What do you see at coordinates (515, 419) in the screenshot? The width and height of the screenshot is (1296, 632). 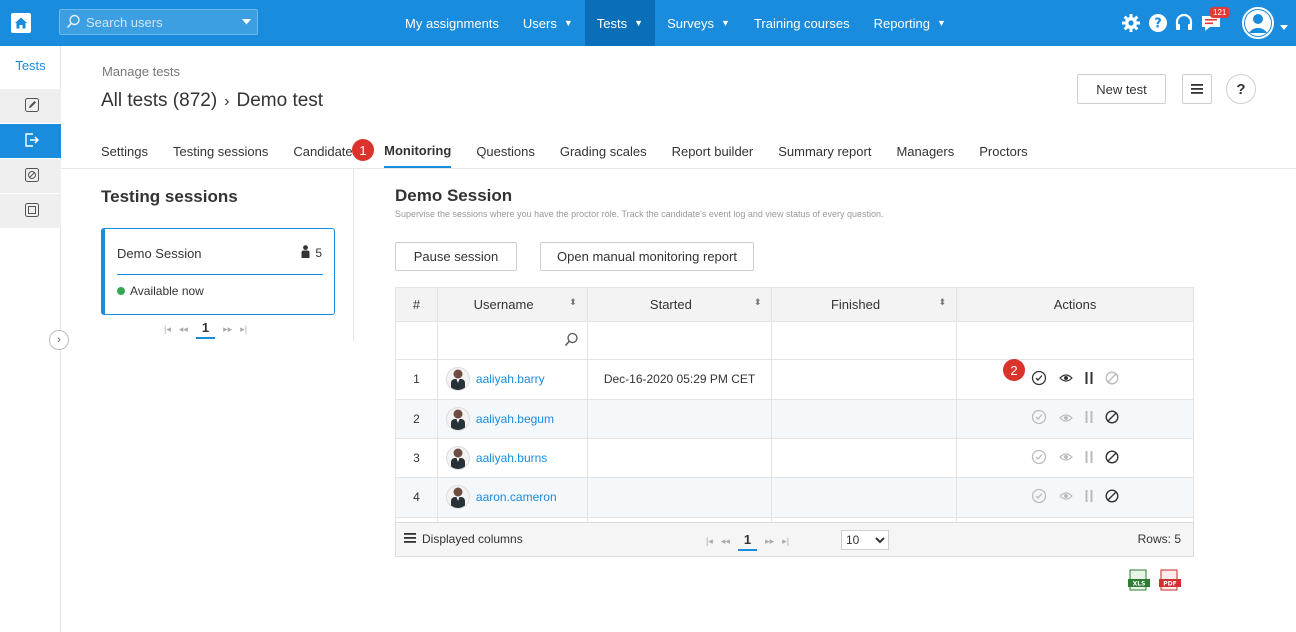 I see `username-text: aaliyah.begum` at bounding box center [515, 419].